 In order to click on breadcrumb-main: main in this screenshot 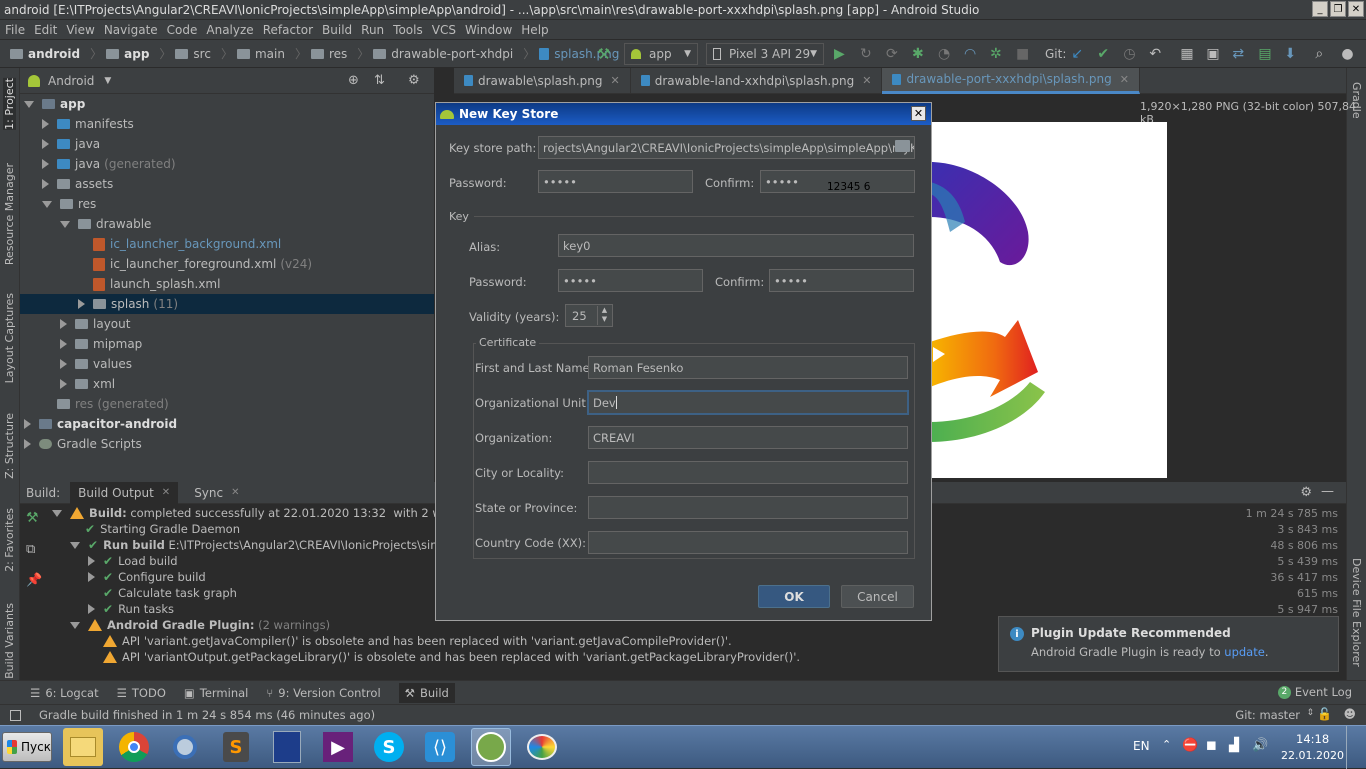, I will do `click(260, 54)`.